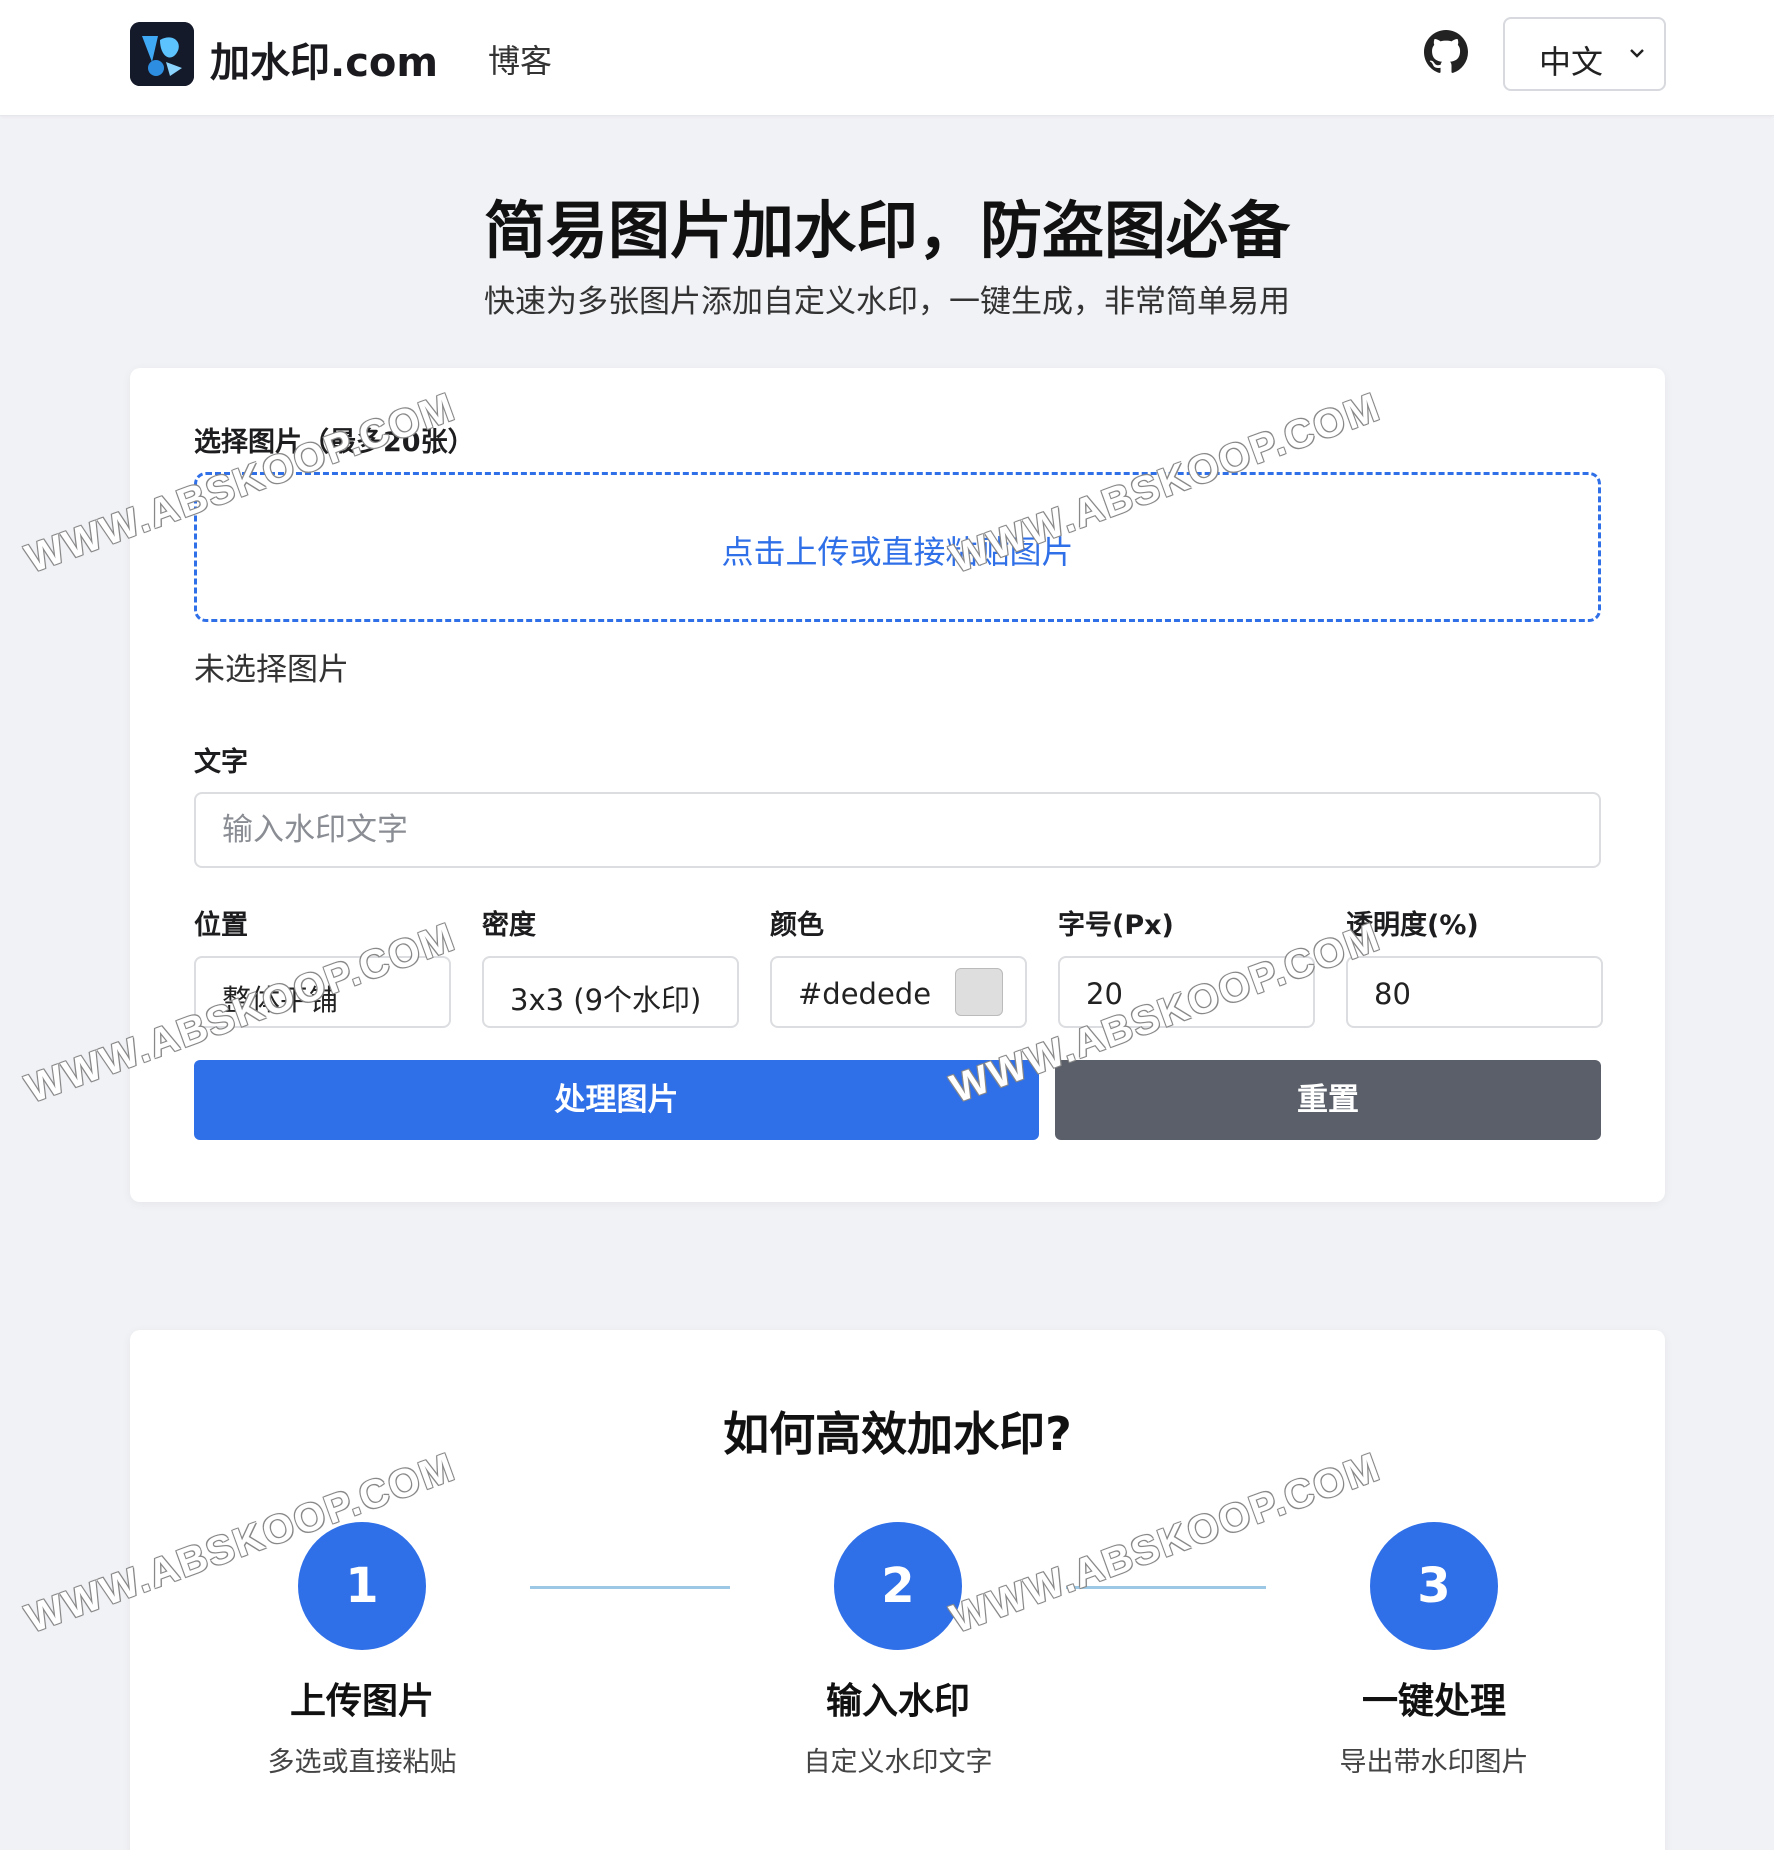 The height and width of the screenshot is (1850, 1774). I want to click on density-select: 3x3 (9个水印), so click(610, 992).